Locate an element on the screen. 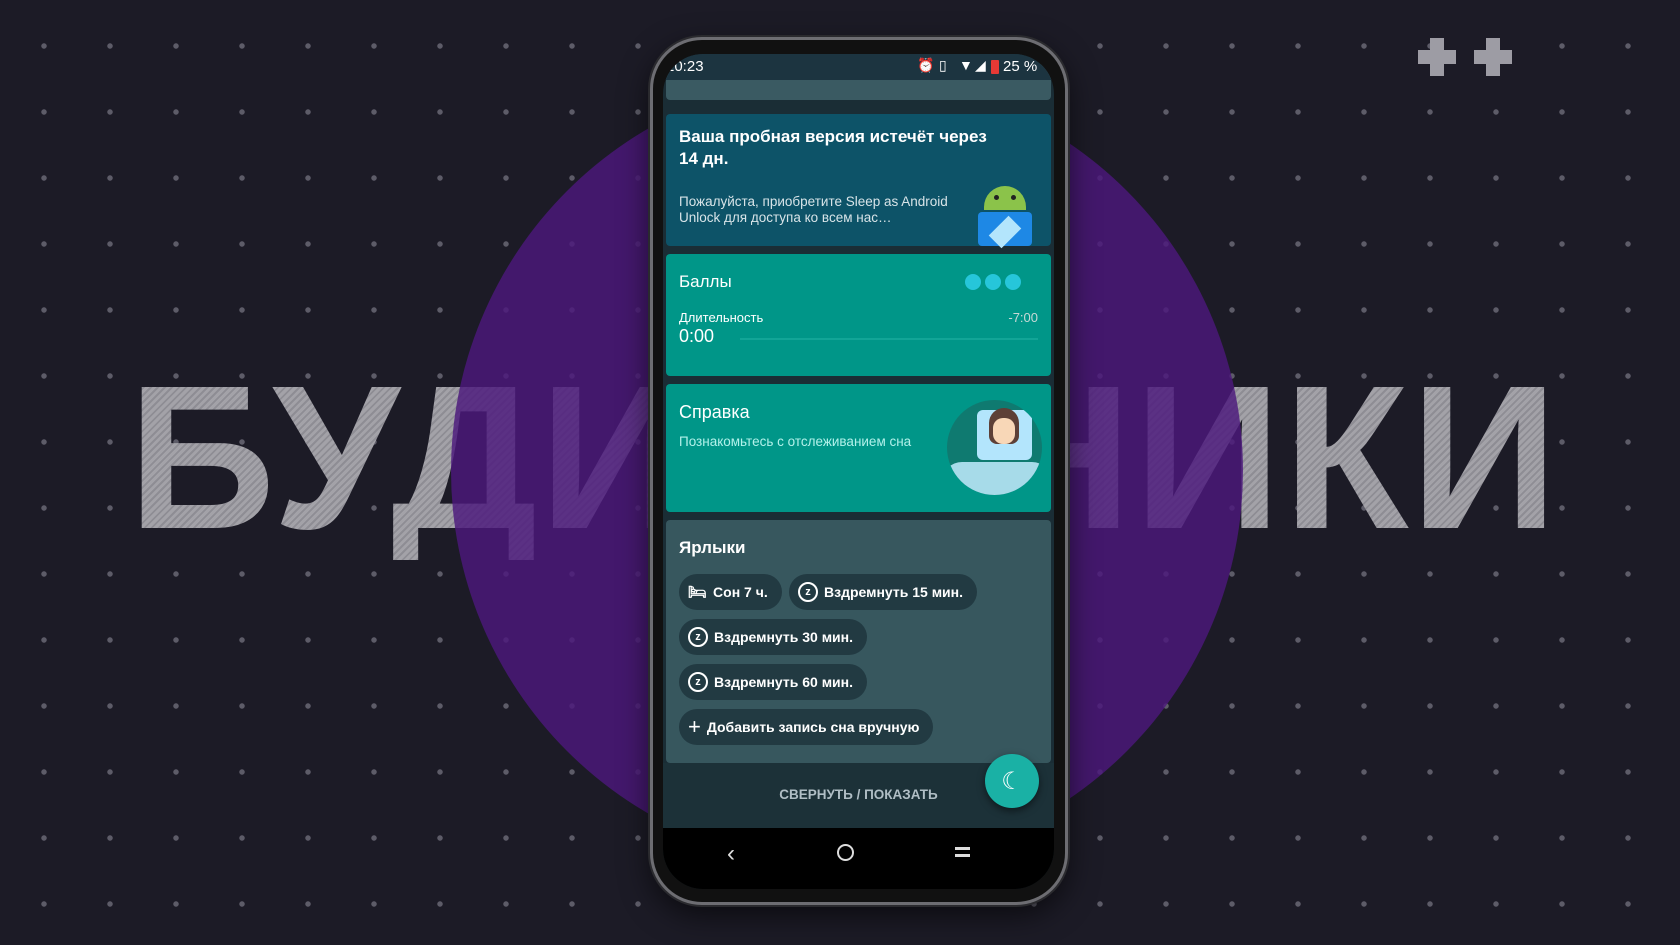 This screenshot has width=1680, height=945. trial-title: Ваша пробная версия истечёт через 14 дн. is located at coordinates (833, 147).